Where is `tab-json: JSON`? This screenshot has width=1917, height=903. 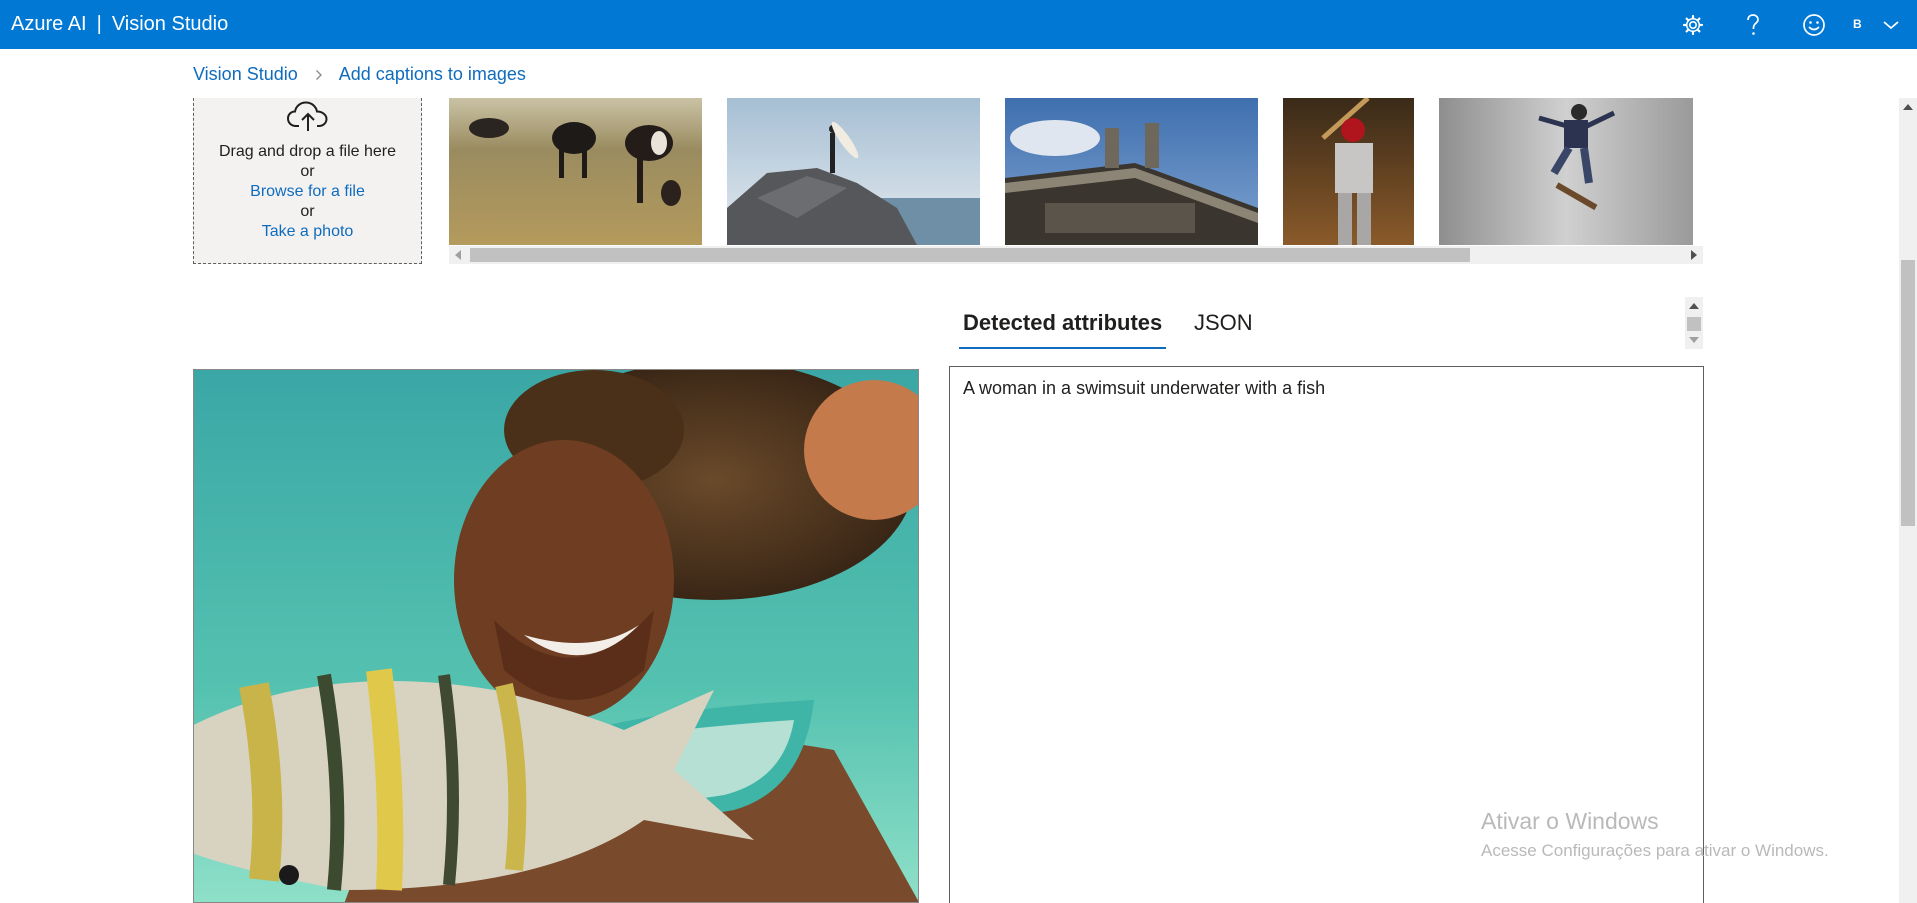 tab-json: JSON is located at coordinates (1223, 327).